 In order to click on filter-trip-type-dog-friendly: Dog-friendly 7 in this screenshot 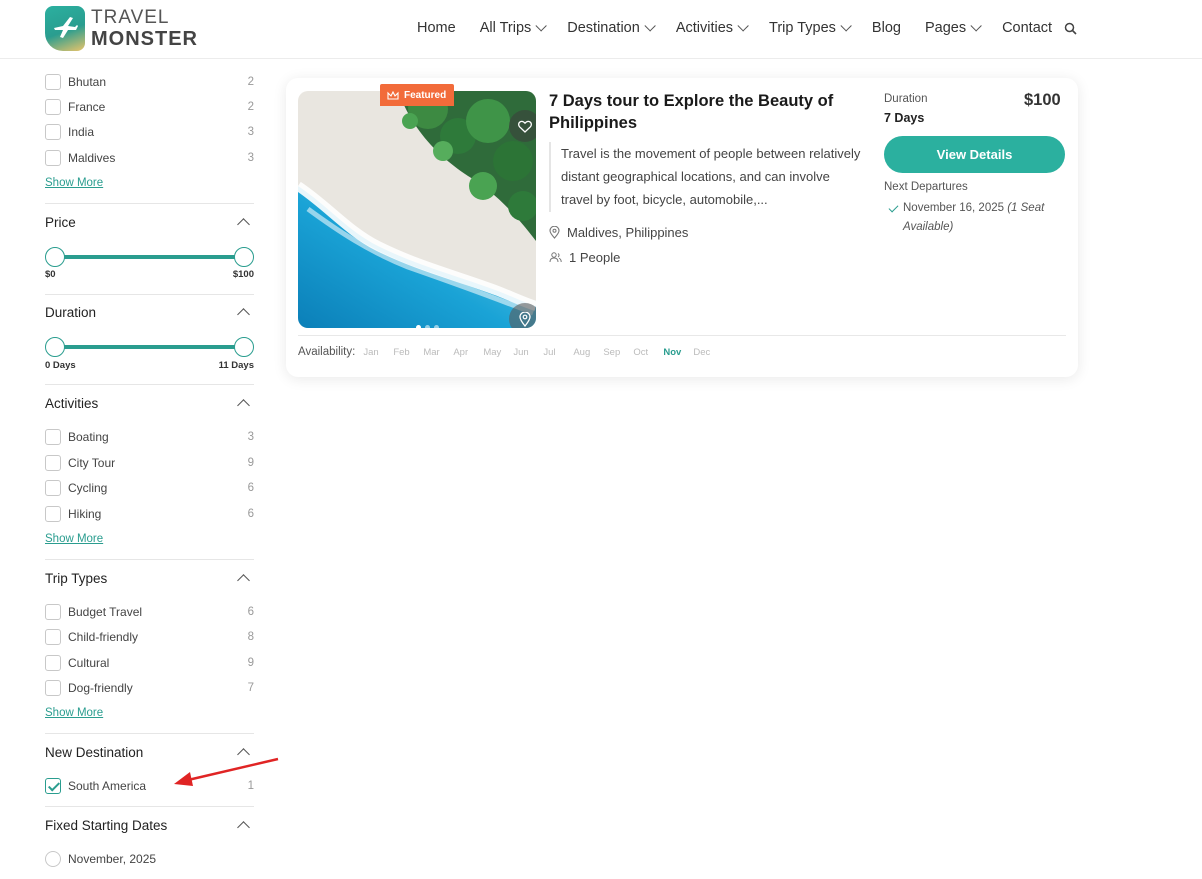, I will do `click(149, 688)`.